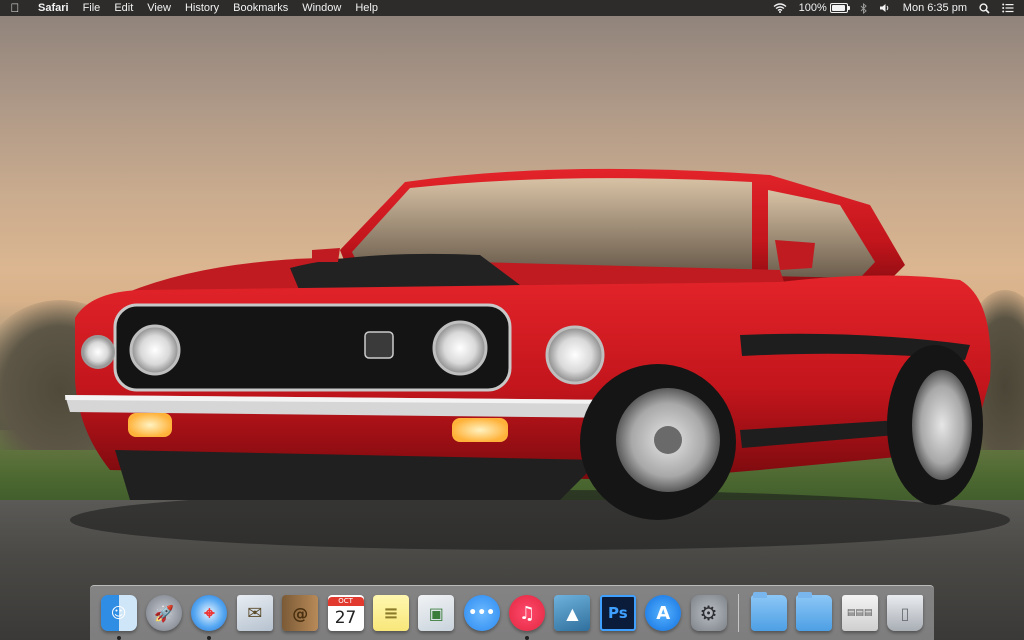 Image resolution: width=1024 pixels, height=640 pixels. I want to click on menu-file: File, so click(92, 8).